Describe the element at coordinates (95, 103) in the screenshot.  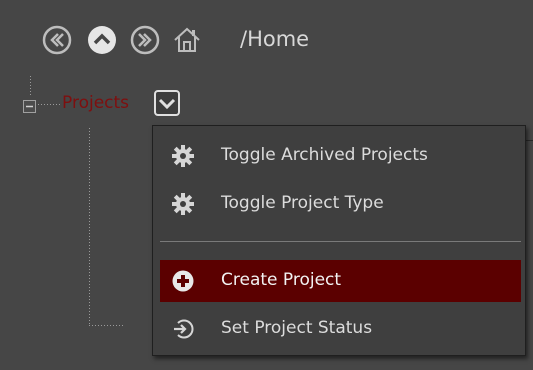
I see `tree-item-projects: Projects` at that location.